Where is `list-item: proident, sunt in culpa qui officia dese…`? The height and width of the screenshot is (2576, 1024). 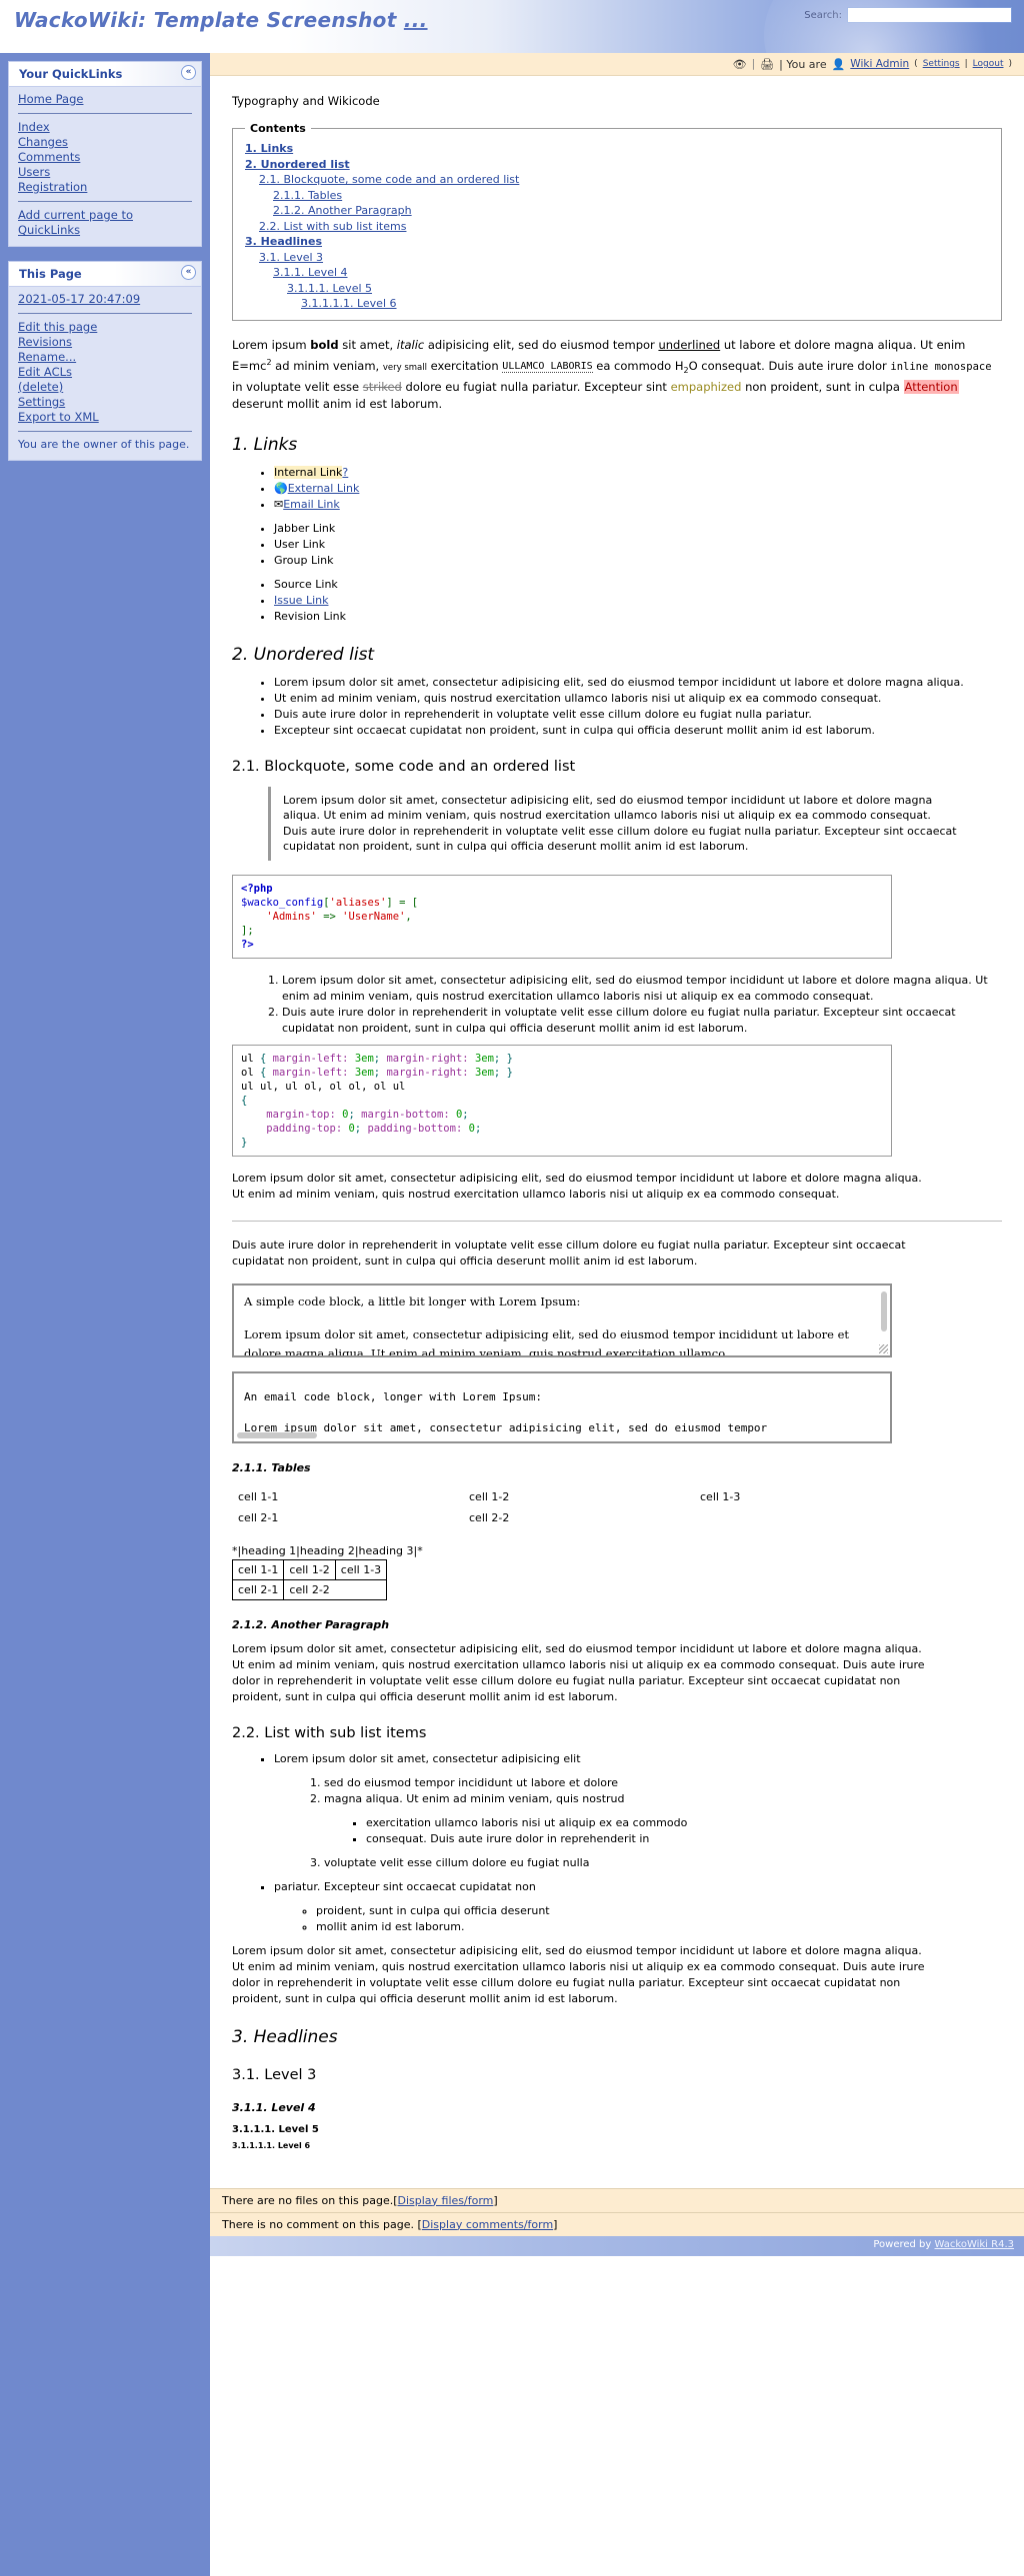
list-item: proident, sunt in culpa qui officia dese… is located at coordinates (659, 1911).